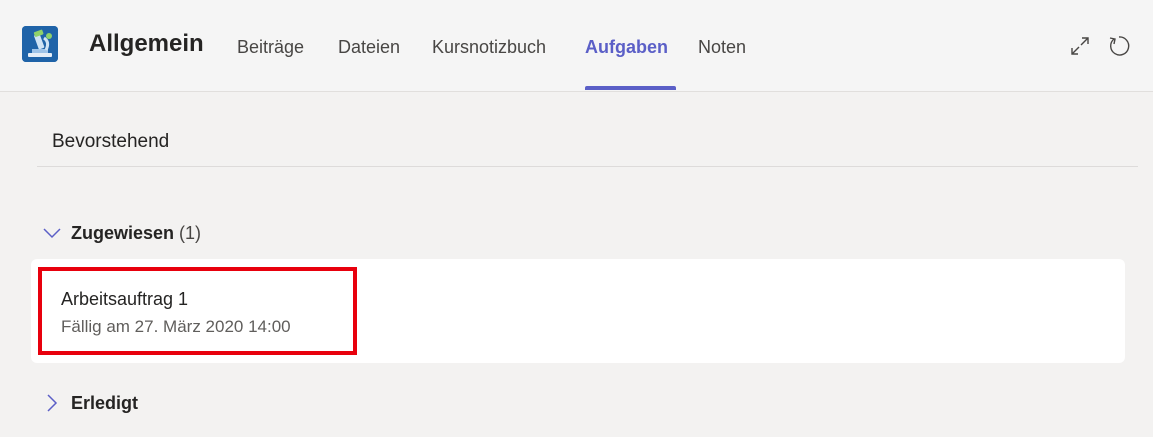 This screenshot has height=437, width=1153. I want to click on refresh-icon, so click(1119, 46).